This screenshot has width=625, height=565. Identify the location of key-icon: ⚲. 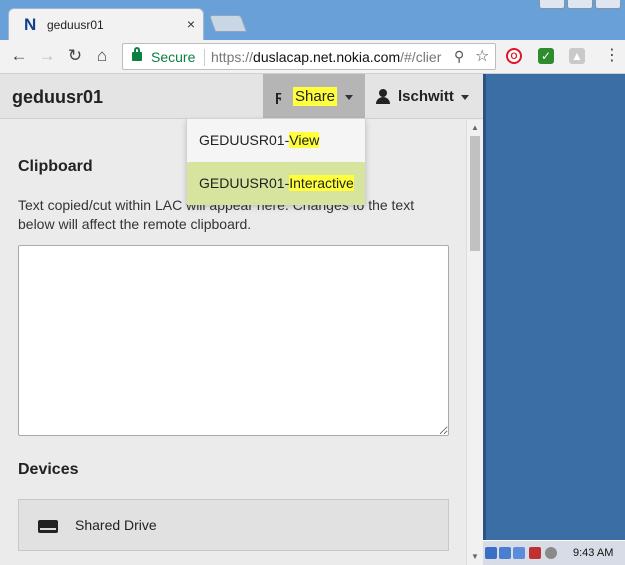
(459, 56).